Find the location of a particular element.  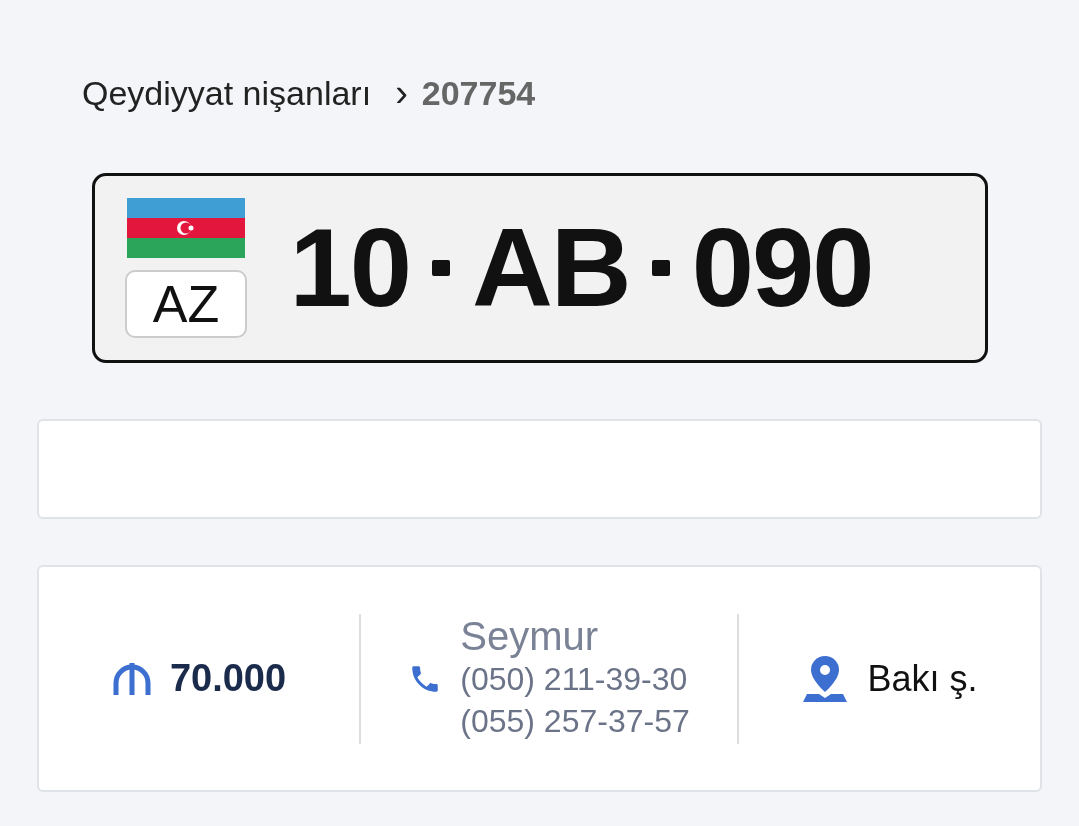

phone-number: (050) 211-39-30 is located at coordinates (575, 680).